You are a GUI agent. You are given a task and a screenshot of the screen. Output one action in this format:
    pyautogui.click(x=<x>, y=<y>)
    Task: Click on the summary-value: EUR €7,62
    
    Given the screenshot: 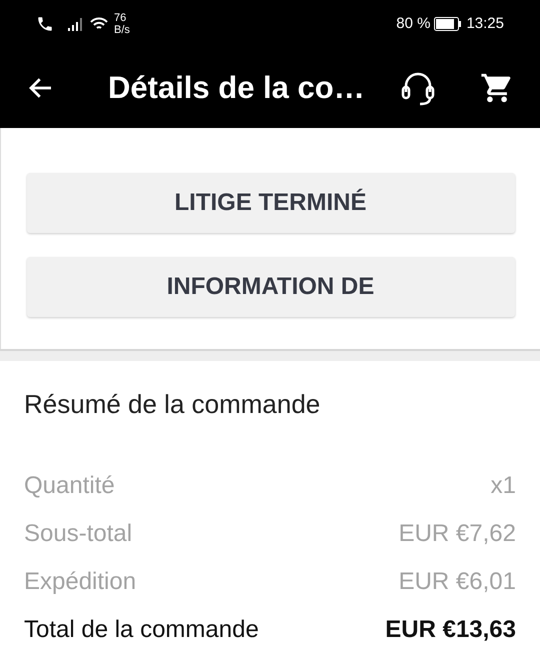 What is the action you would take?
    pyautogui.click(x=457, y=534)
    